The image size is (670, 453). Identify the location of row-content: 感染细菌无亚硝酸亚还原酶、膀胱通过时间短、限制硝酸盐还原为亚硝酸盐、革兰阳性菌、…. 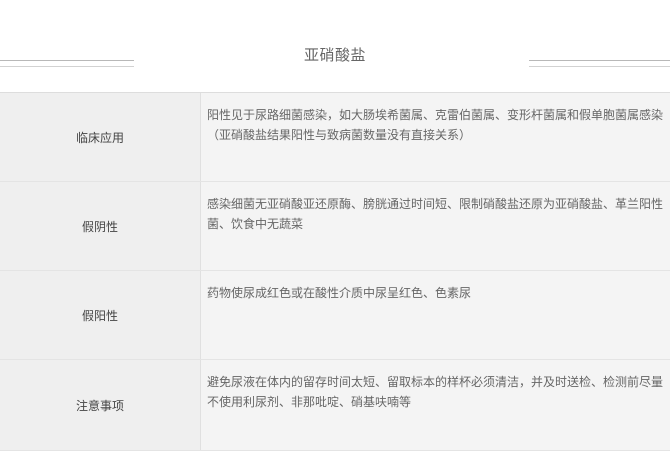
(435, 226).